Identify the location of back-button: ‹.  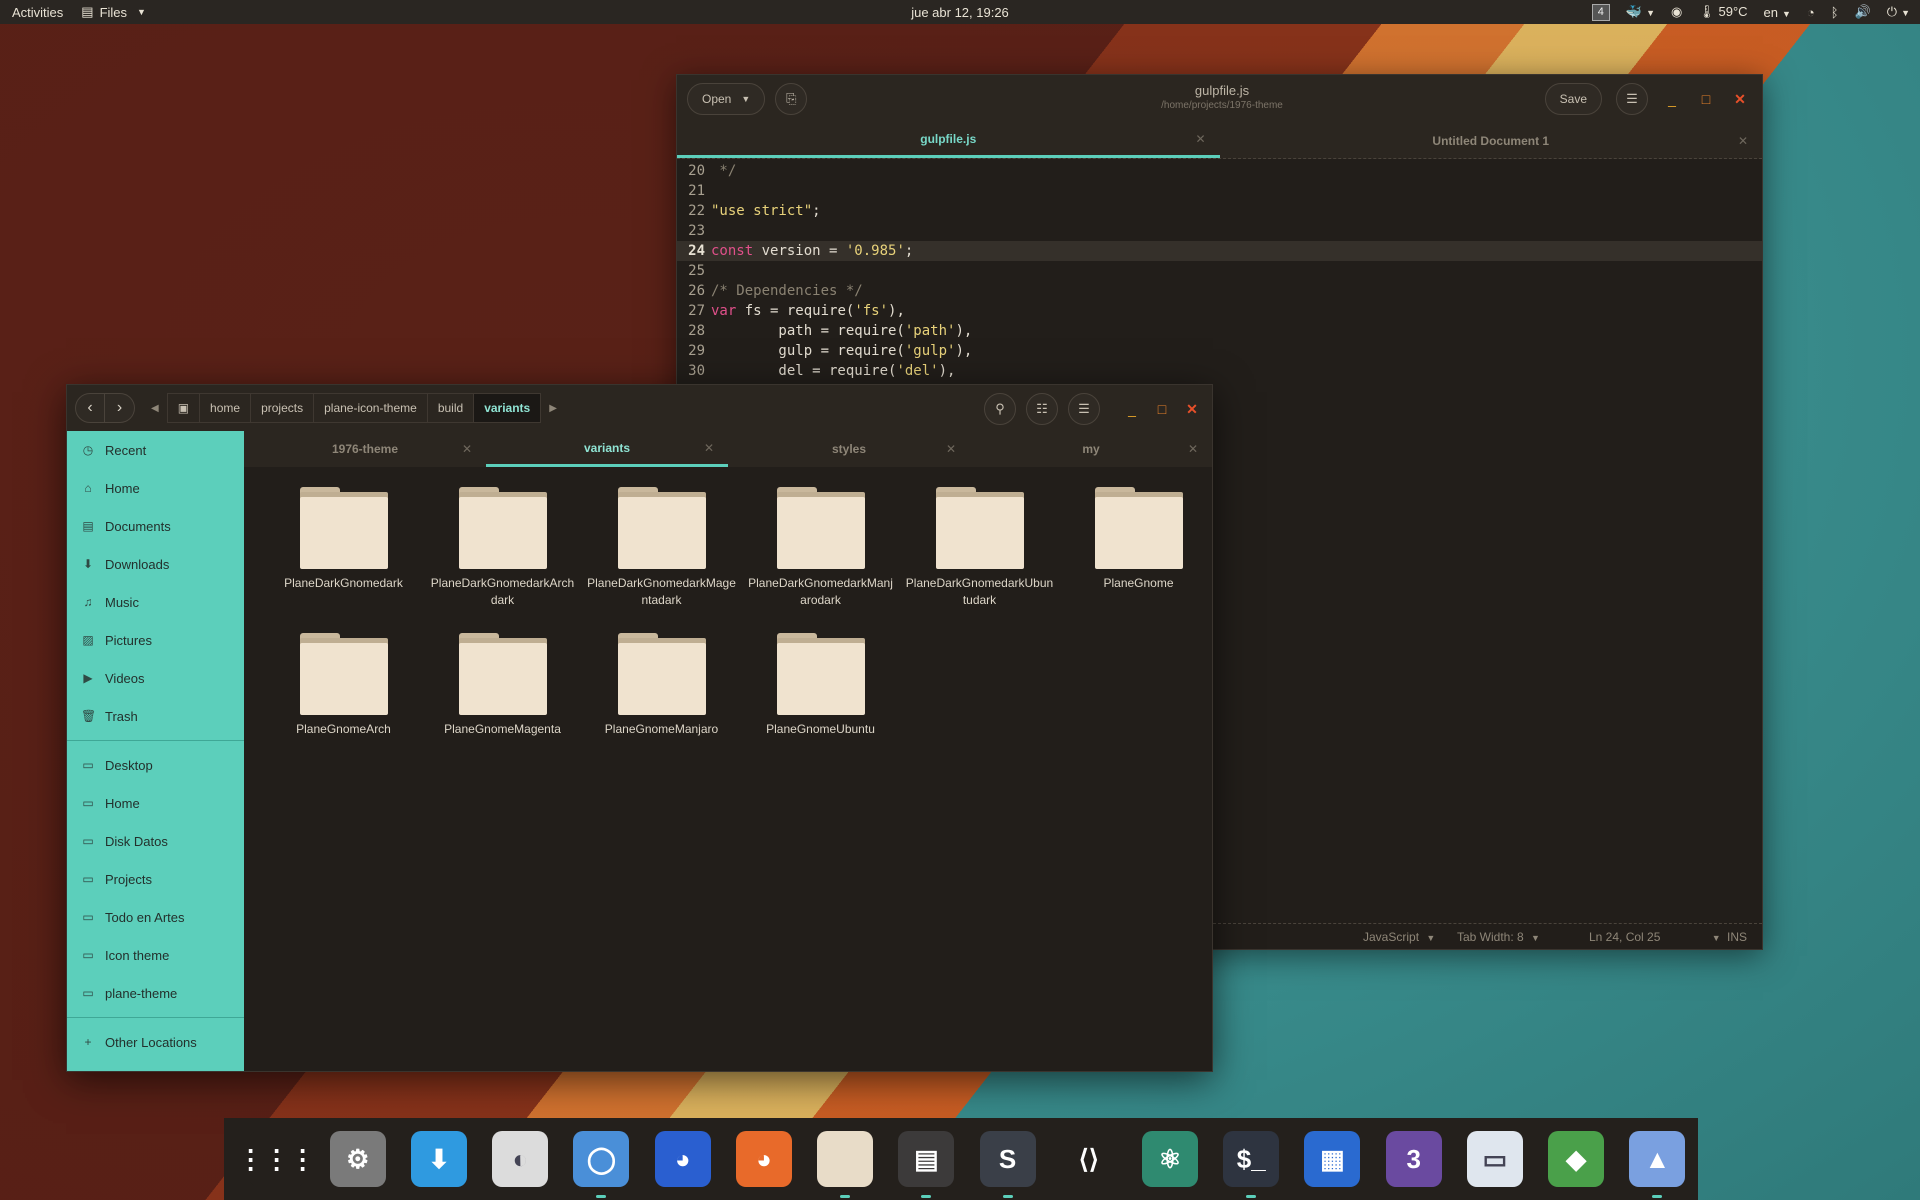
(90, 408).